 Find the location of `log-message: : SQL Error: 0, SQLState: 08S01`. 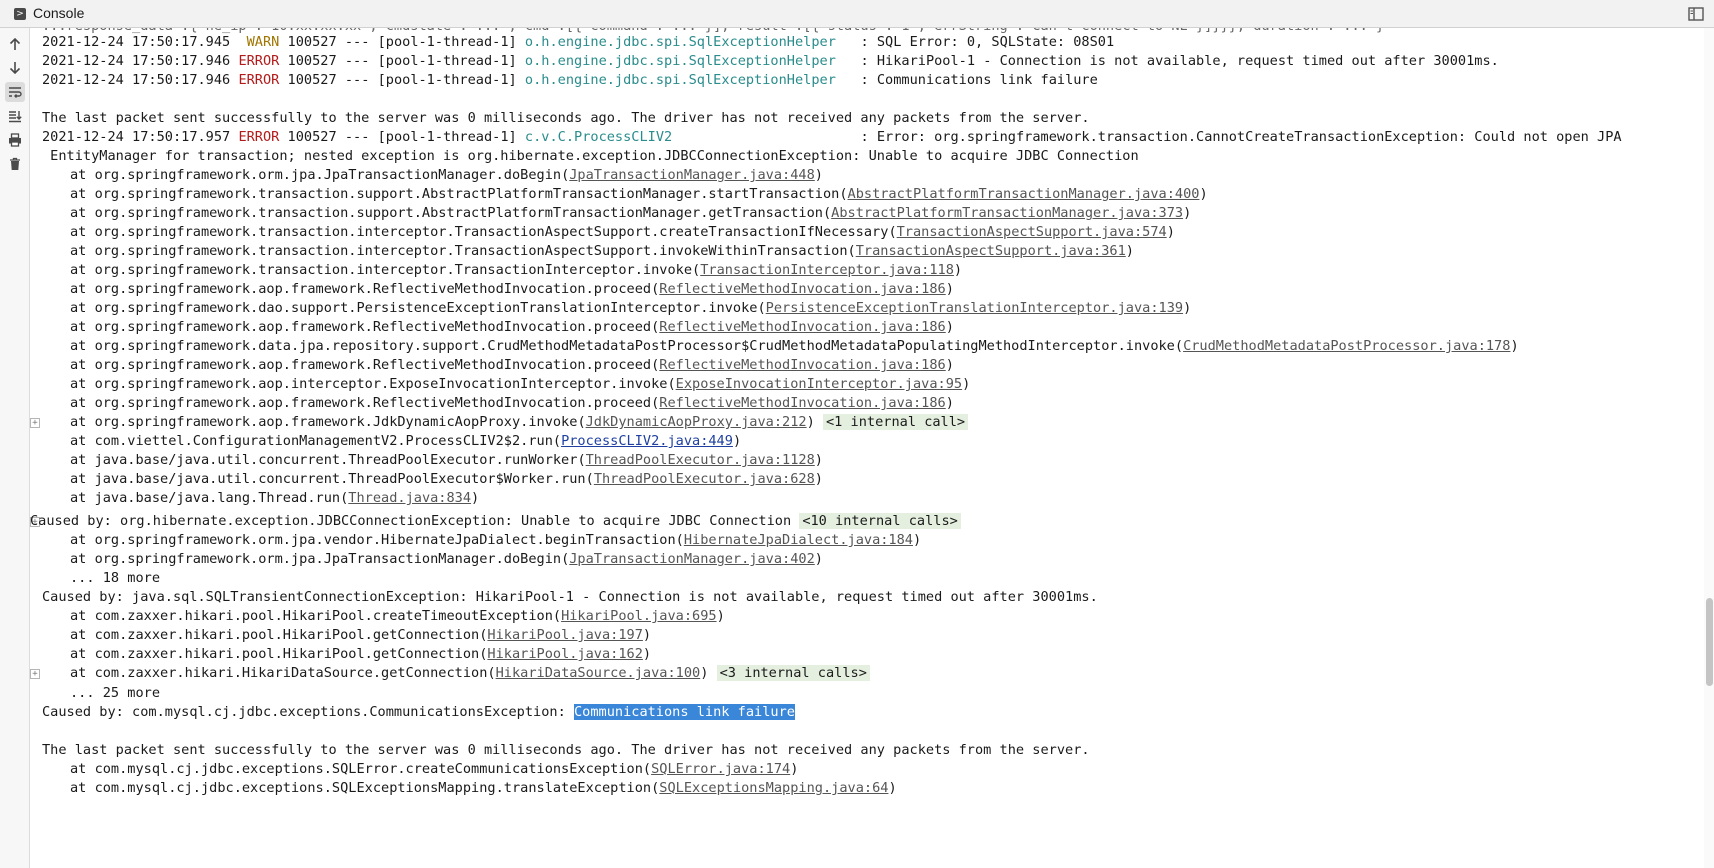

log-message: : SQL Error: 0, SQLState: 08S01 is located at coordinates (983, 42).